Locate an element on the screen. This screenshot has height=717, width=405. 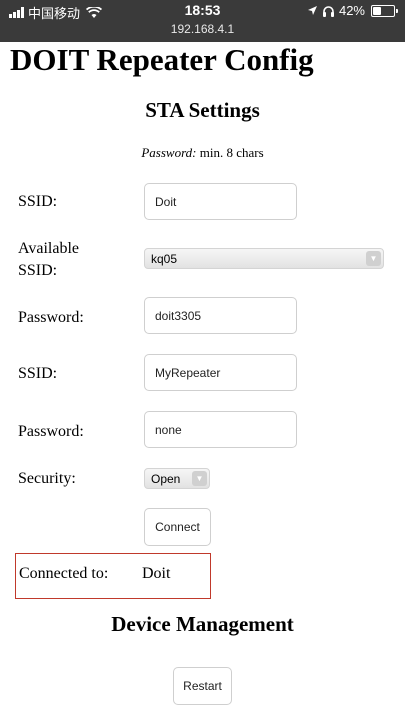
restart-button: Restart is located at coordinates (202, 686).